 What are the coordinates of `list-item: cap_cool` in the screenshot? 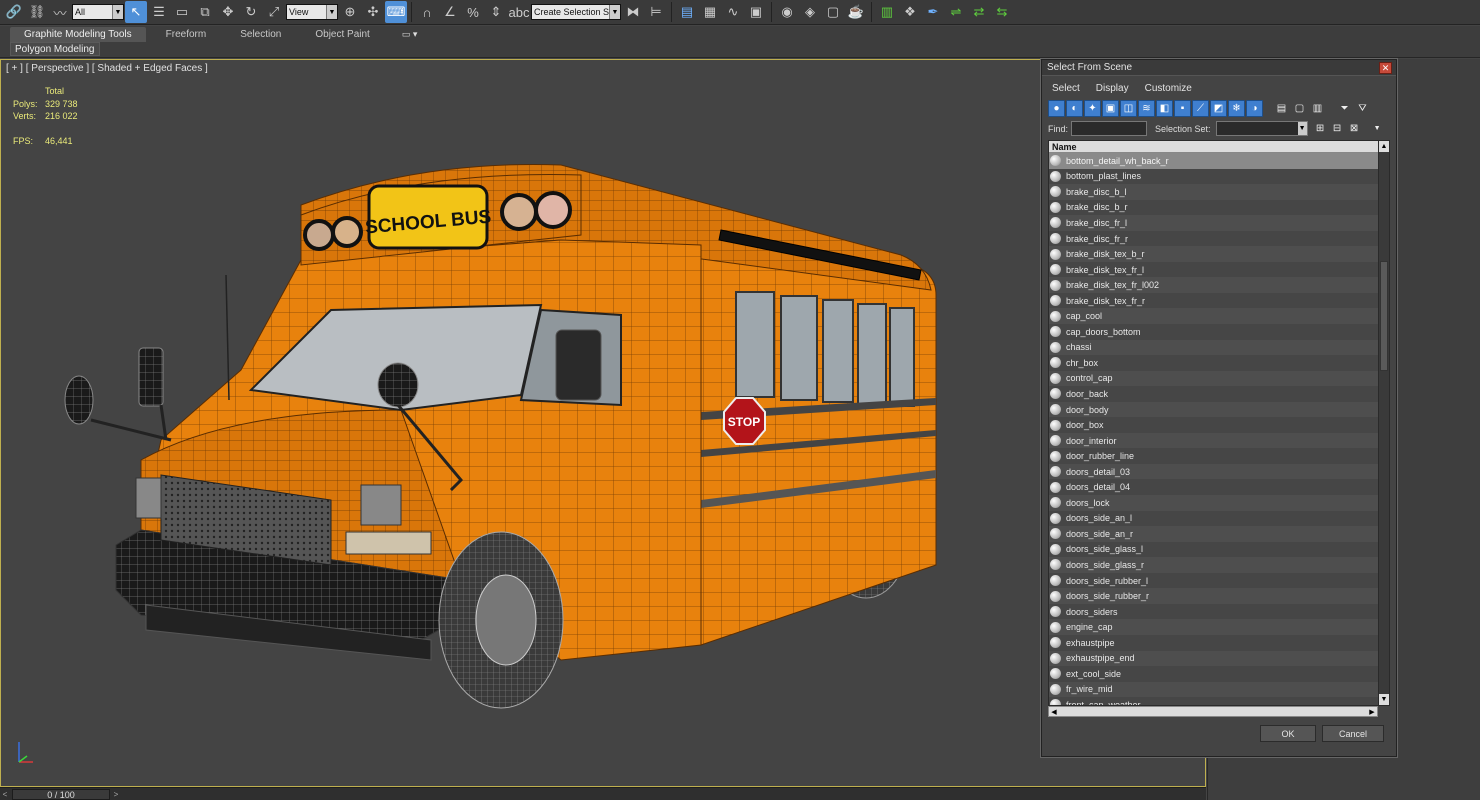 It's located at (1215, 316).